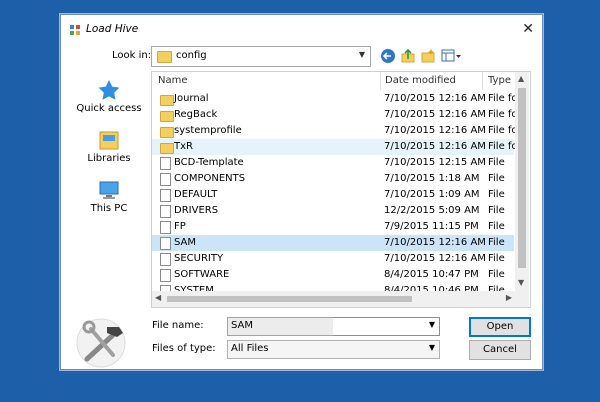  I want to click on title-bar: Load Hive ✕, so click(301, 30).